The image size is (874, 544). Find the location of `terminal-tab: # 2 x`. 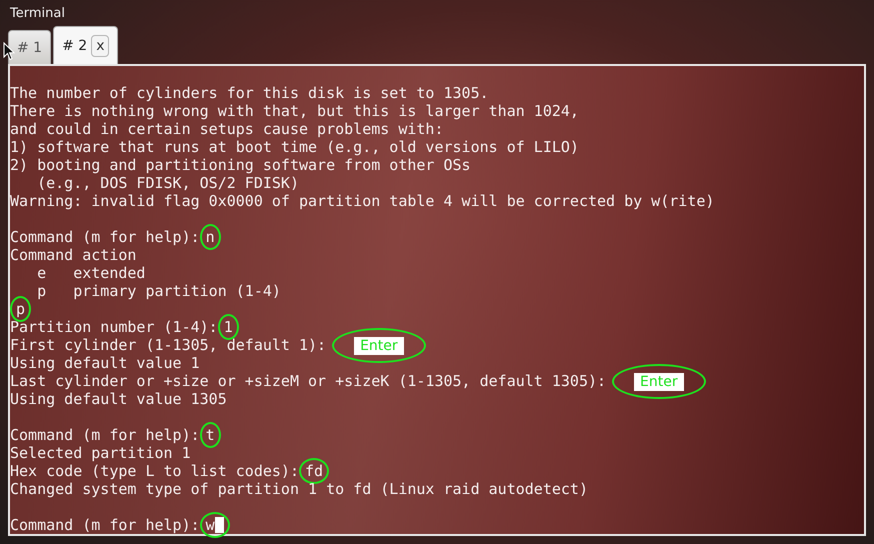

terminal-tab: # 2 x is located at coordinates (85, 45).